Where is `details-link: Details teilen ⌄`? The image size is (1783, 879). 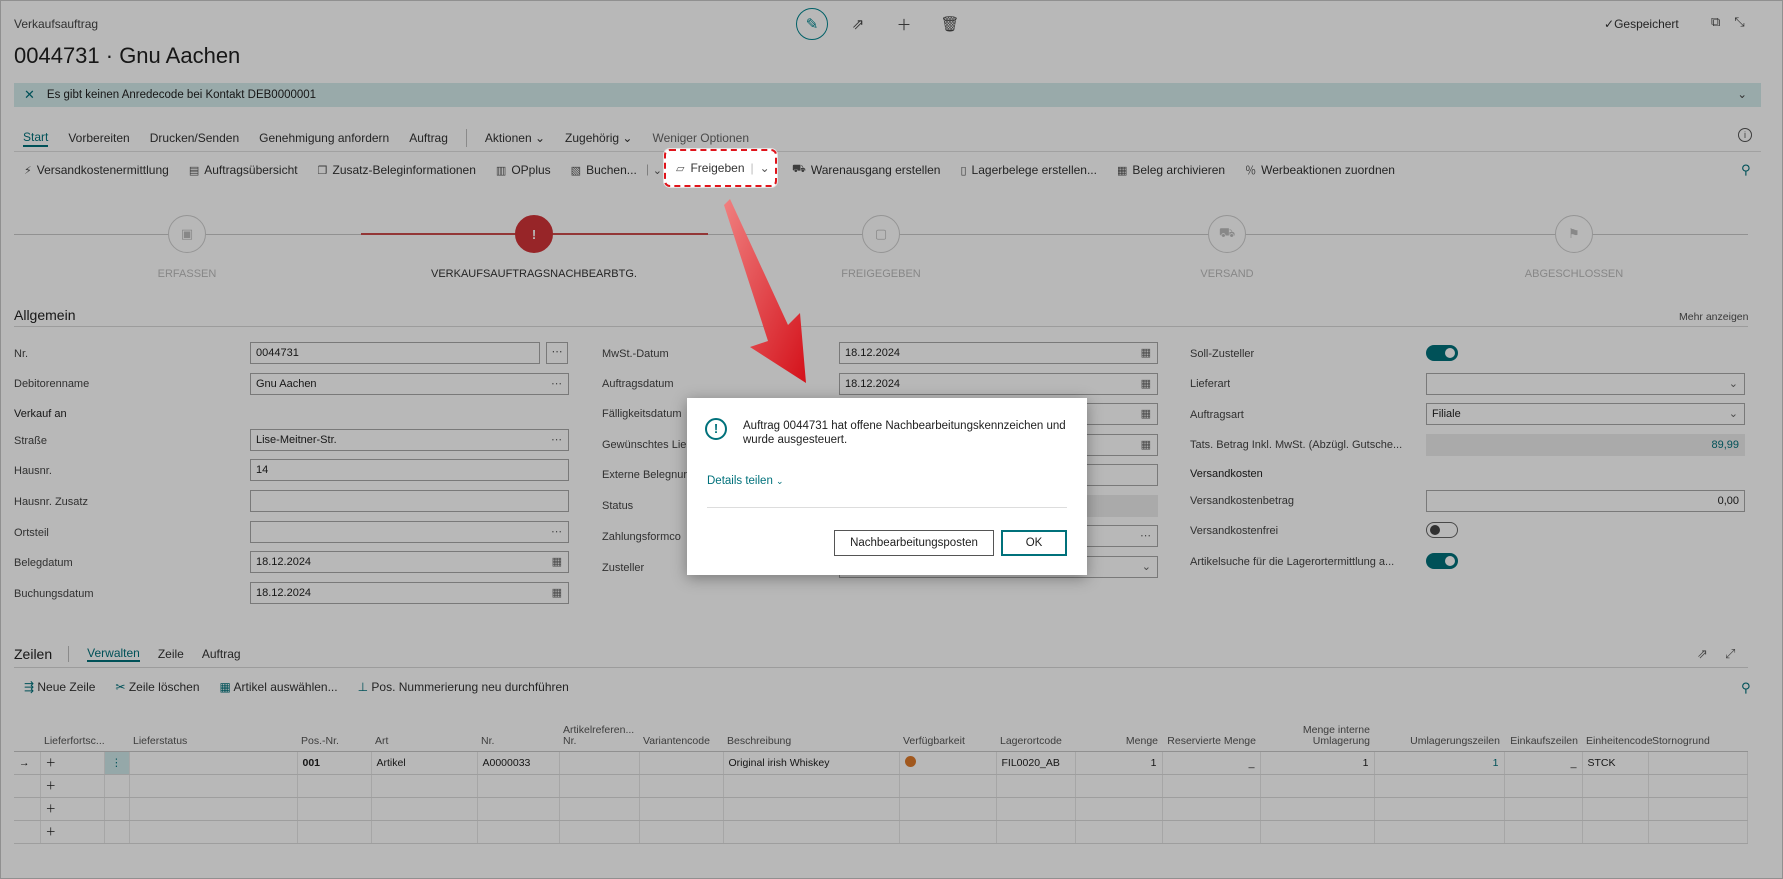
details-link: Details teilen ⌄ is located at coordinates (745, 481).